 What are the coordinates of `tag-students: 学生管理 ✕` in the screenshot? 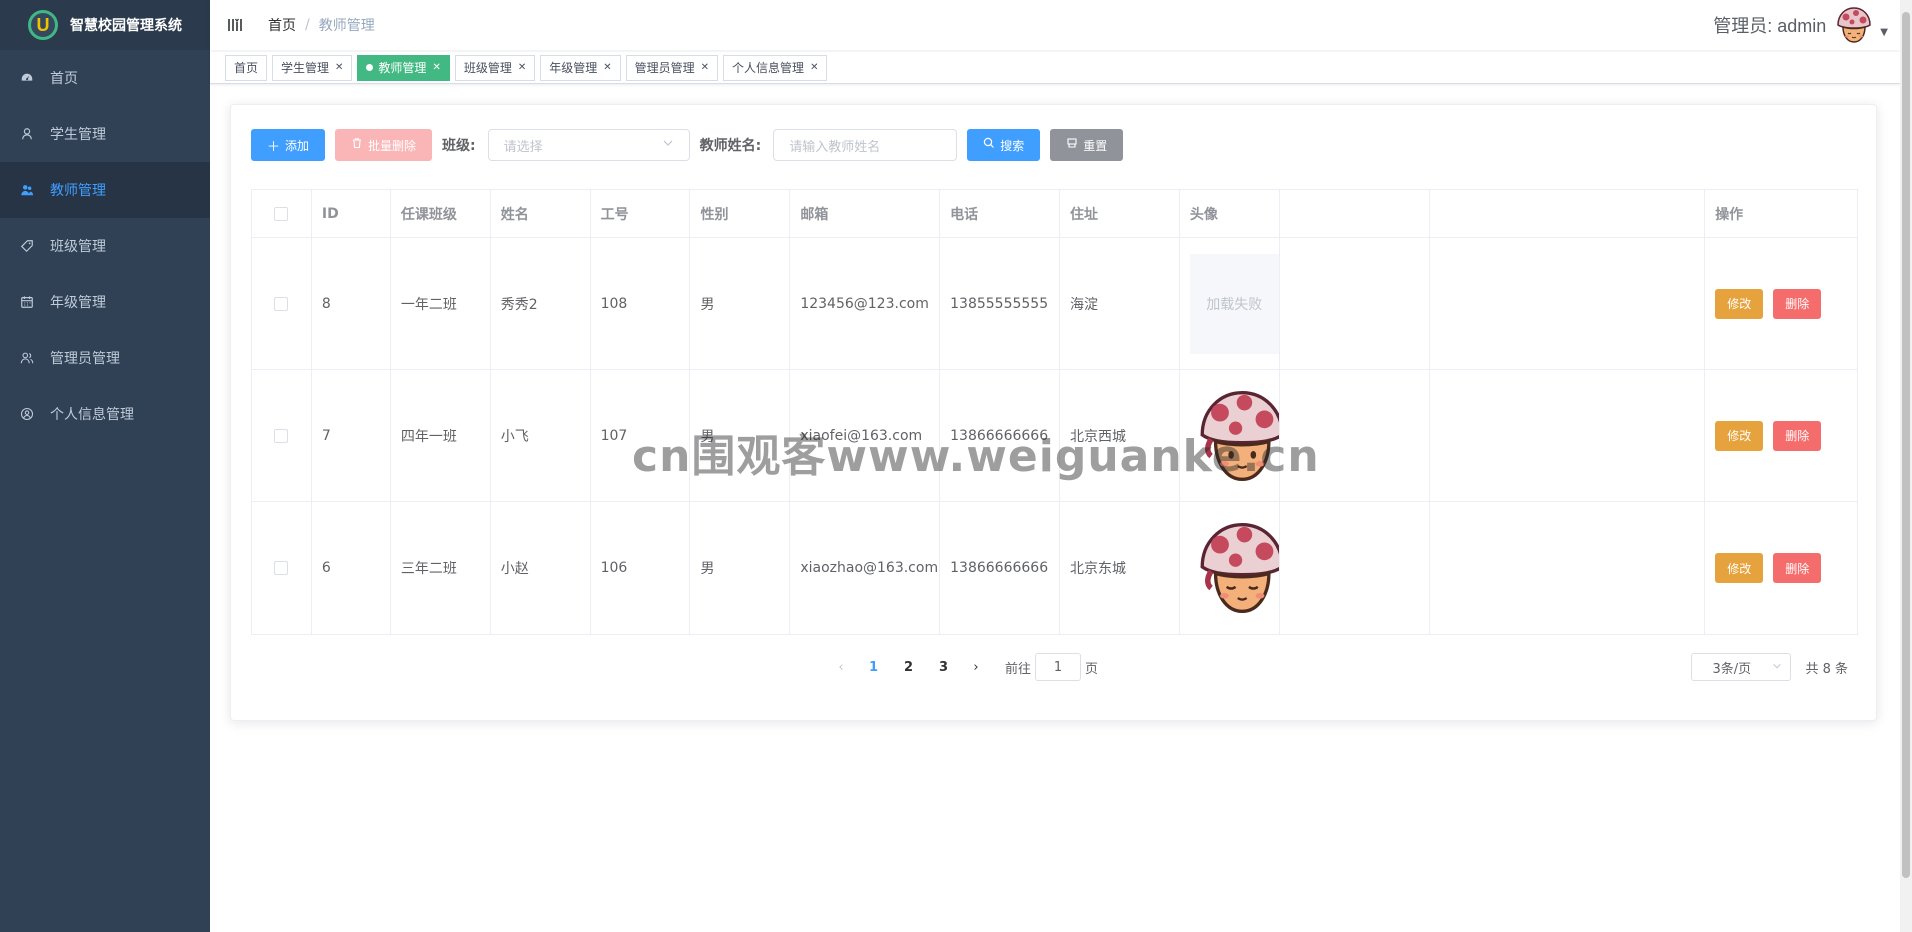 It's located at (312, 67).